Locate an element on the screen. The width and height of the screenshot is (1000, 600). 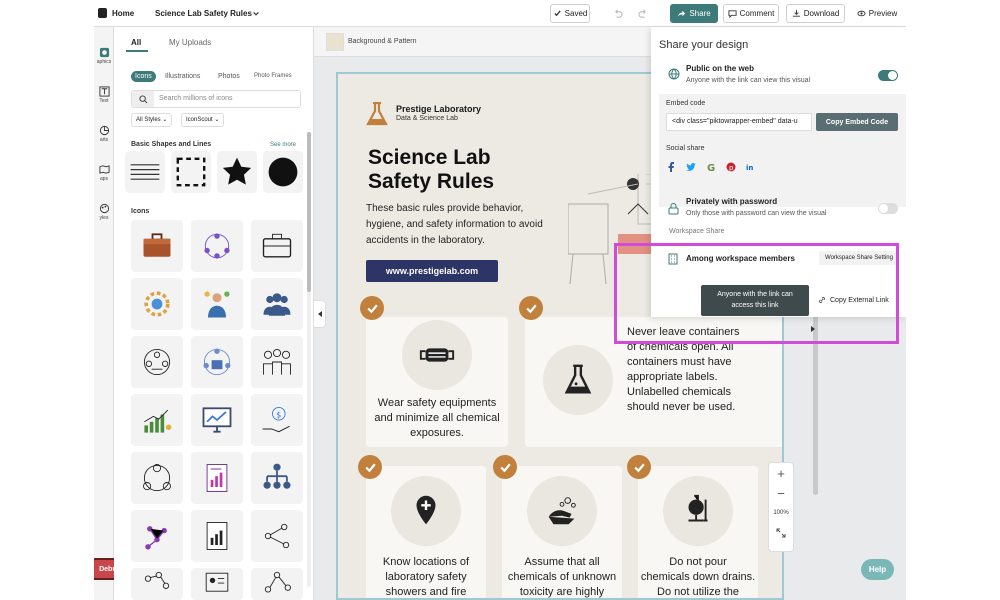
lines-icon is located at coordinates (145, 172).